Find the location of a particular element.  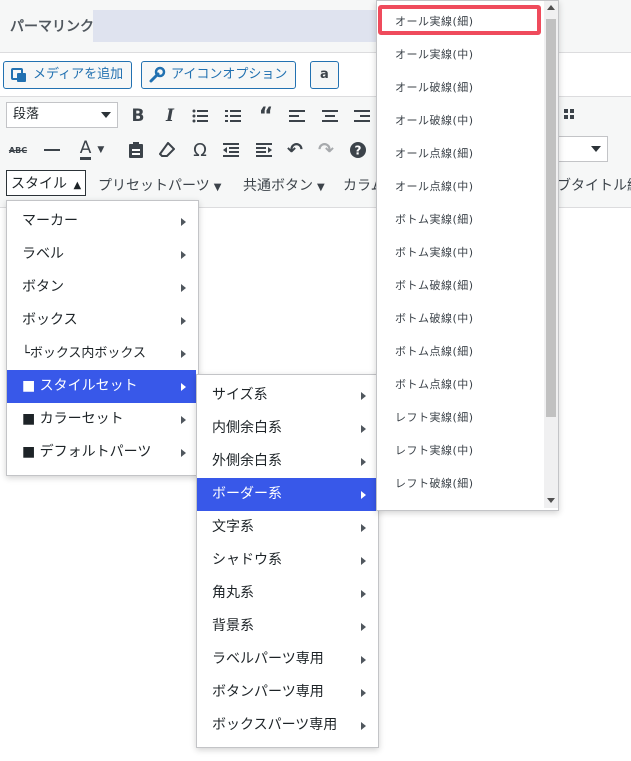

scrollbar-thumb is located at coordinates (551, 218).